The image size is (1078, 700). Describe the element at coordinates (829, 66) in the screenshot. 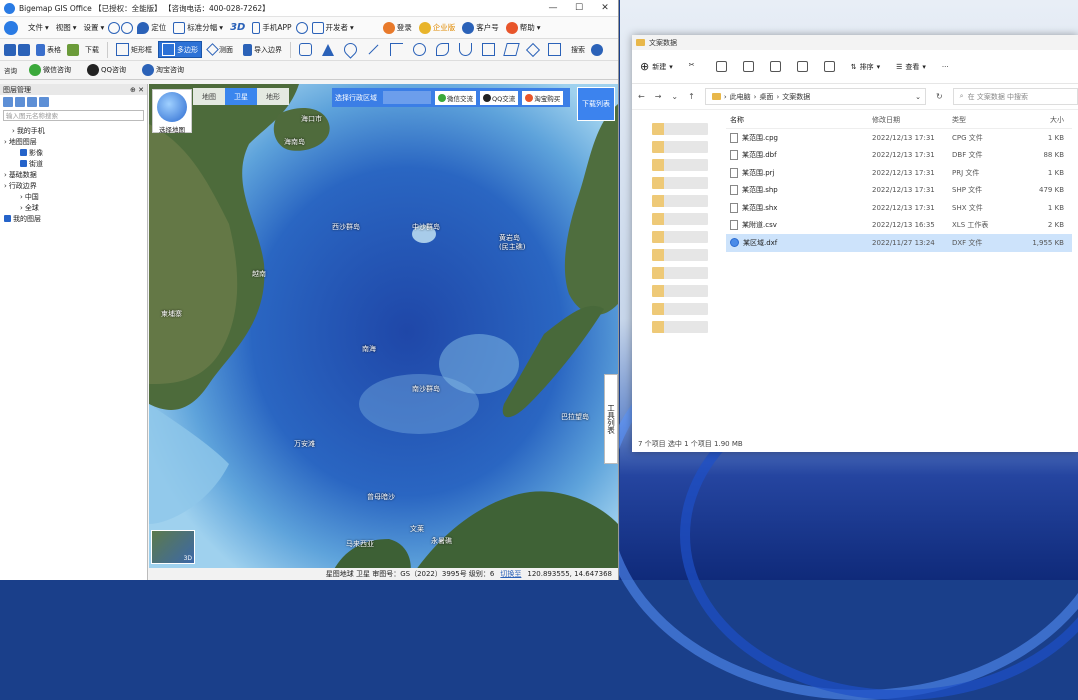

I see `delete-icon` at that location.